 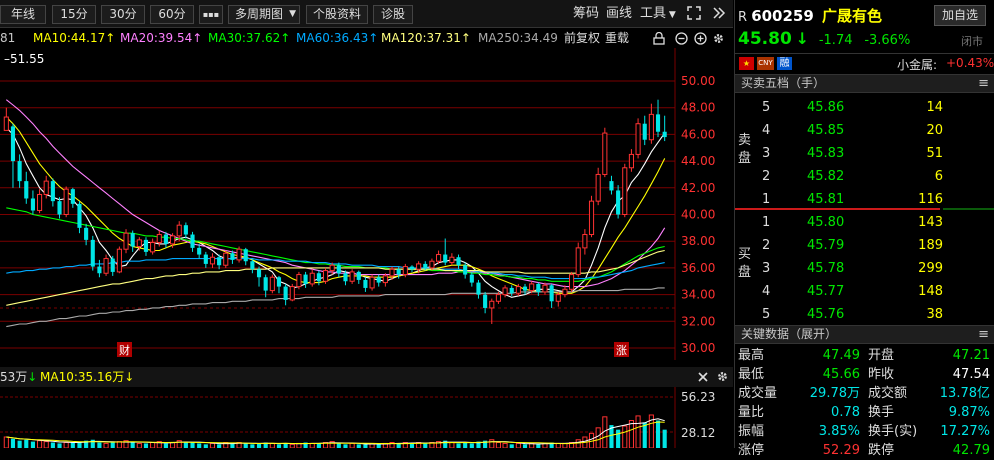 What do you see at coordinates (766, 268) in the screenshot?
I see `level-number: 3` at bounding box center [766, 268].